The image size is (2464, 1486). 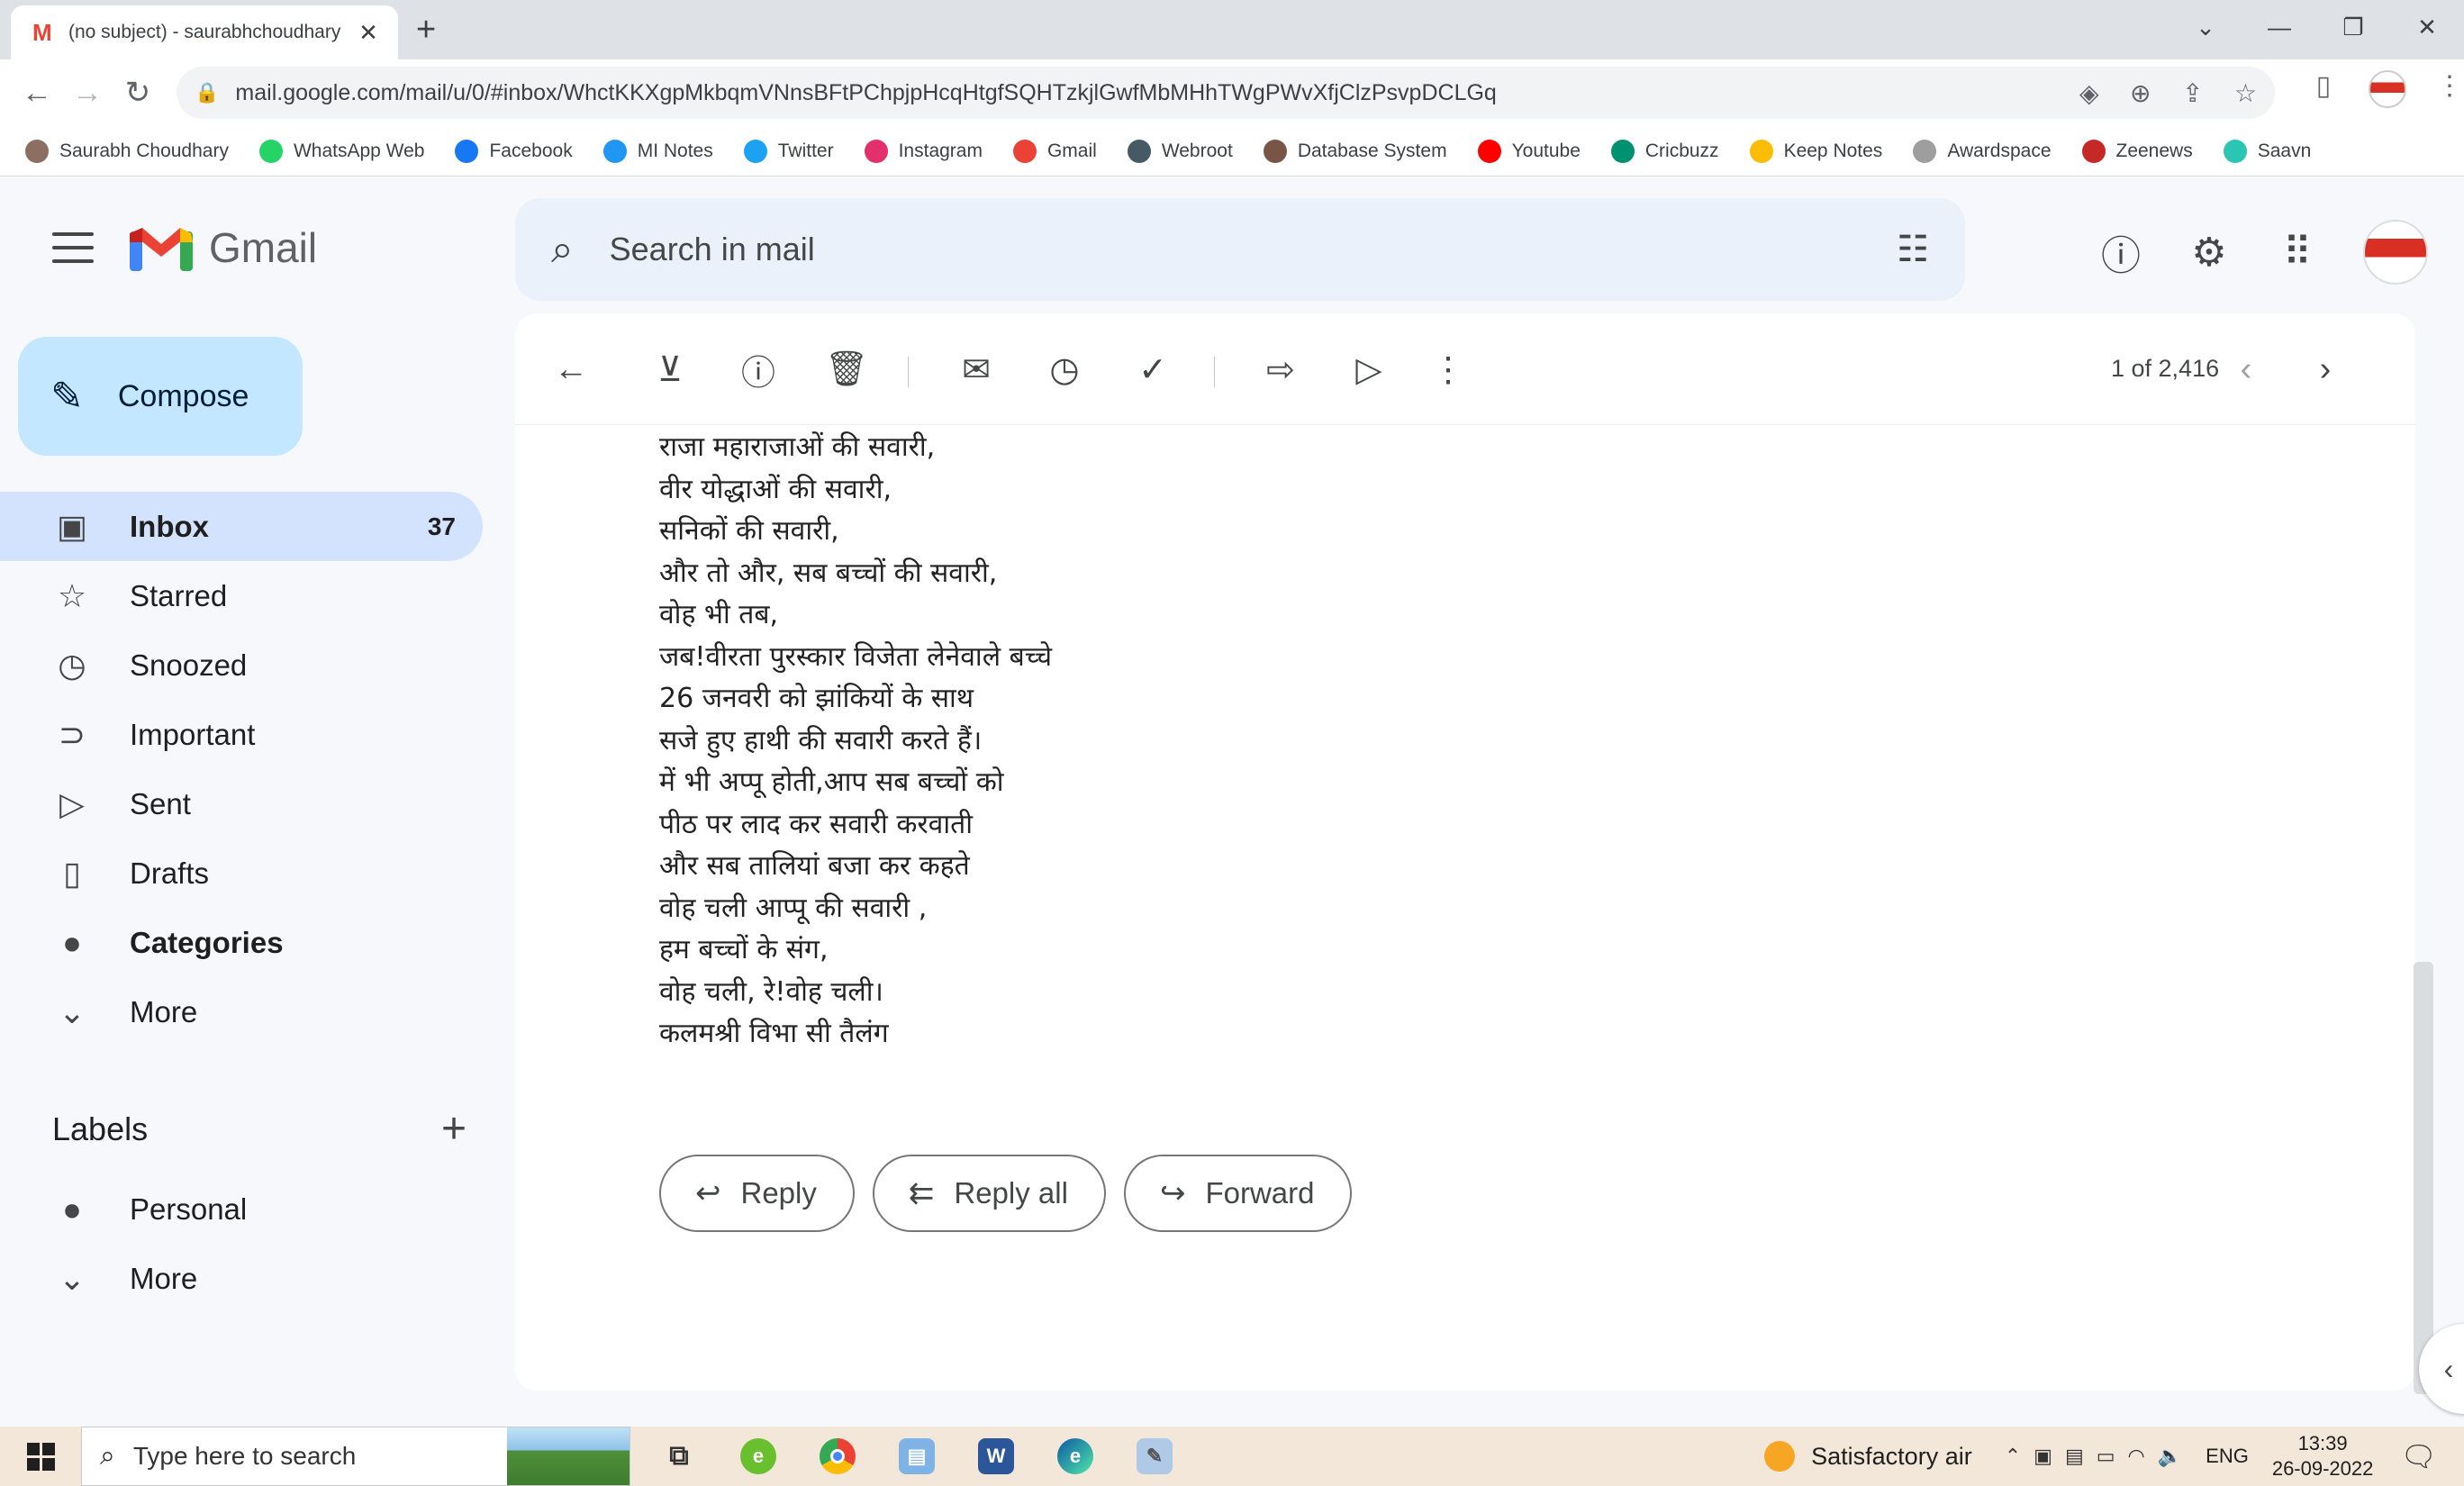 I want to click on show-hidden-icons-icon: ⌃, so click(x=2013, y=1457).